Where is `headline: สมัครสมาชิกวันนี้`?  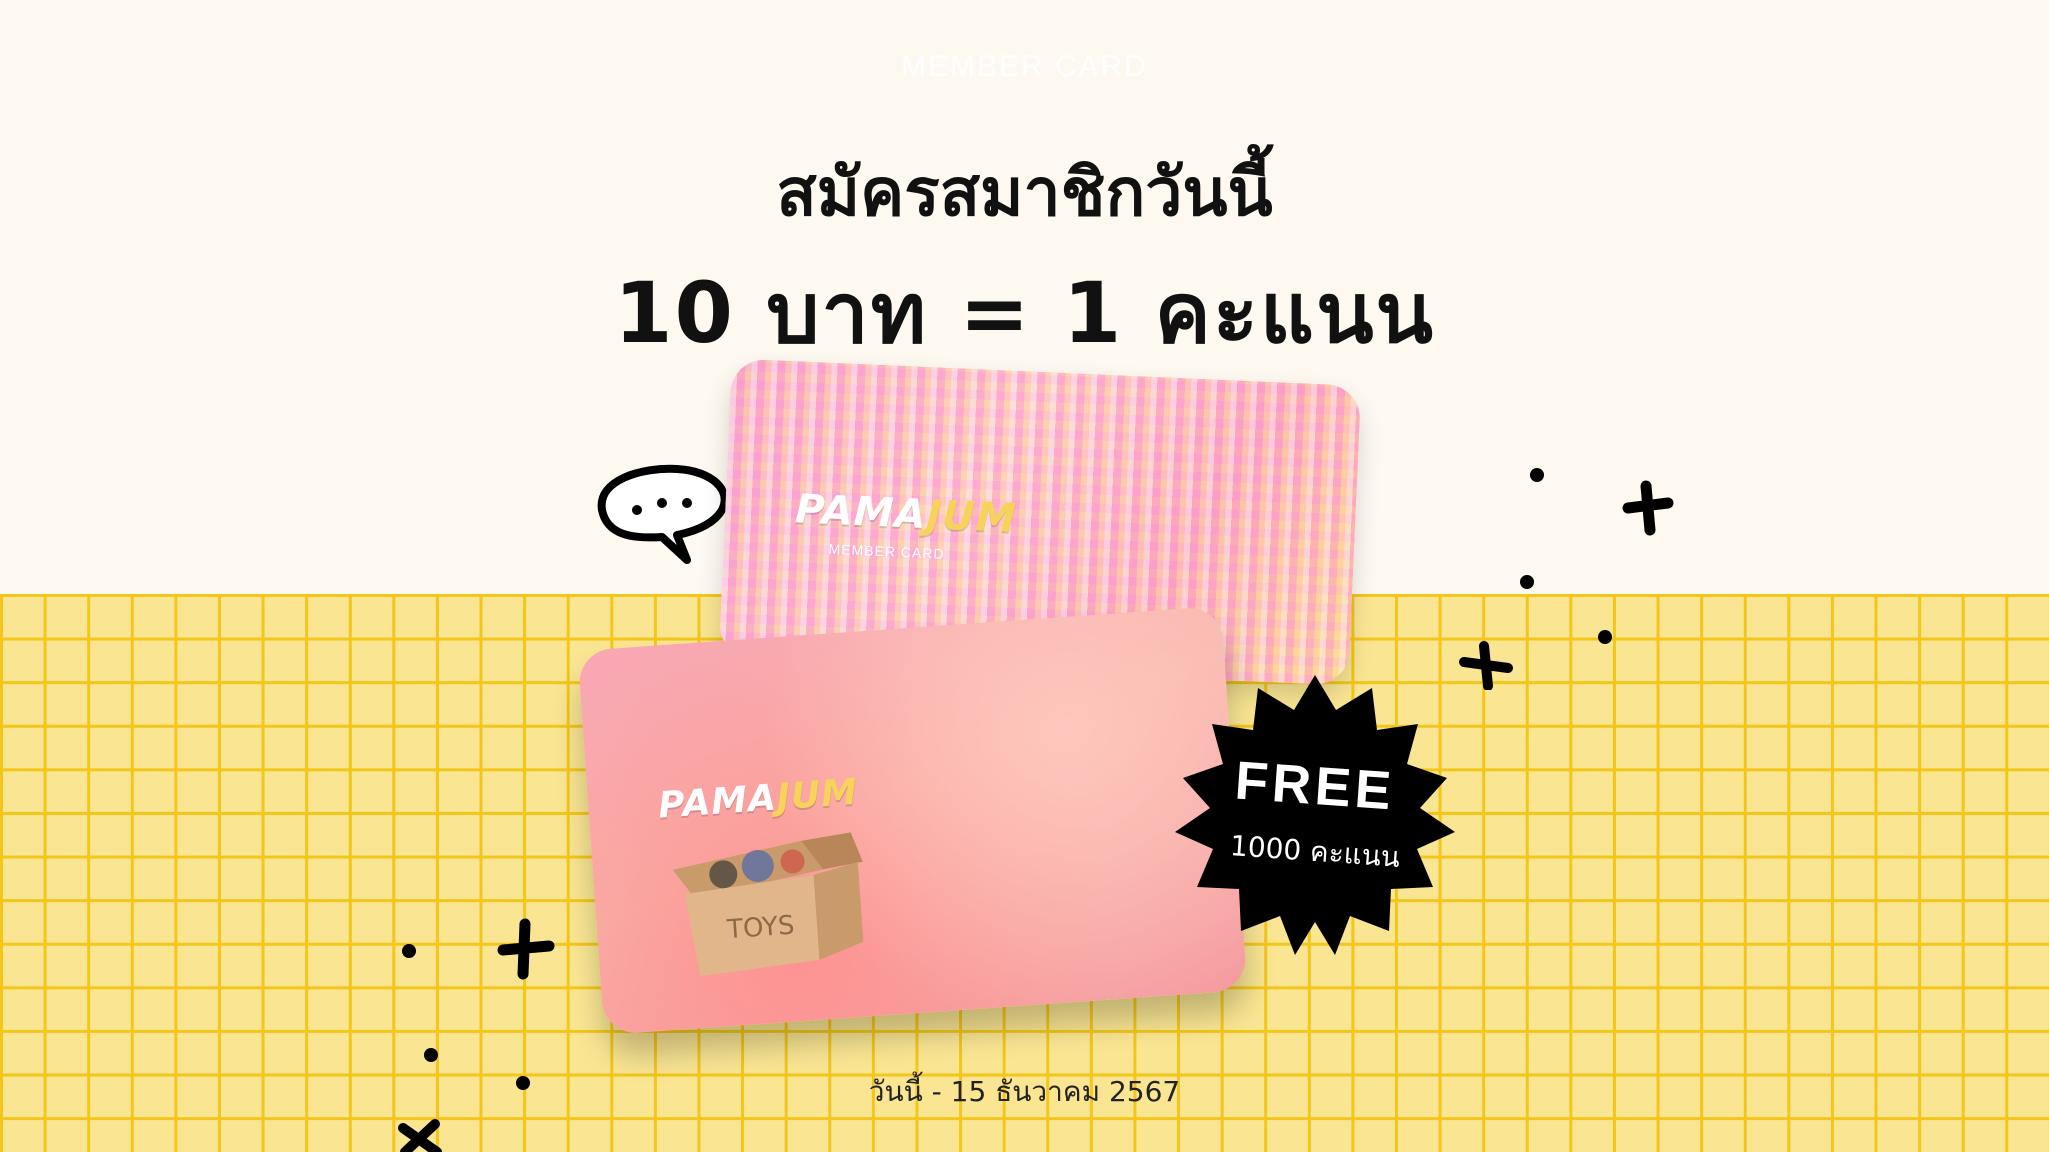 headline: สมัครสมาชิกวันนี้ is located at coordinates (1024, 192).